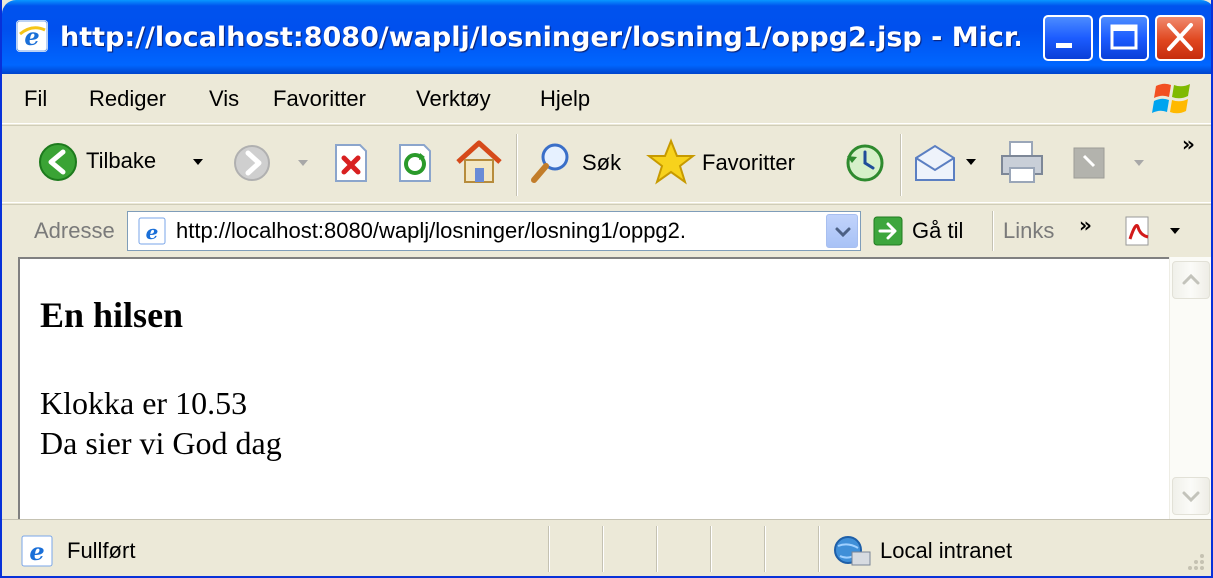 This screenshot has height=578, width=1213. Describe the element at coordinates (1190, 388) in the screenshot. I see `vertical-scrollbar` at that location.